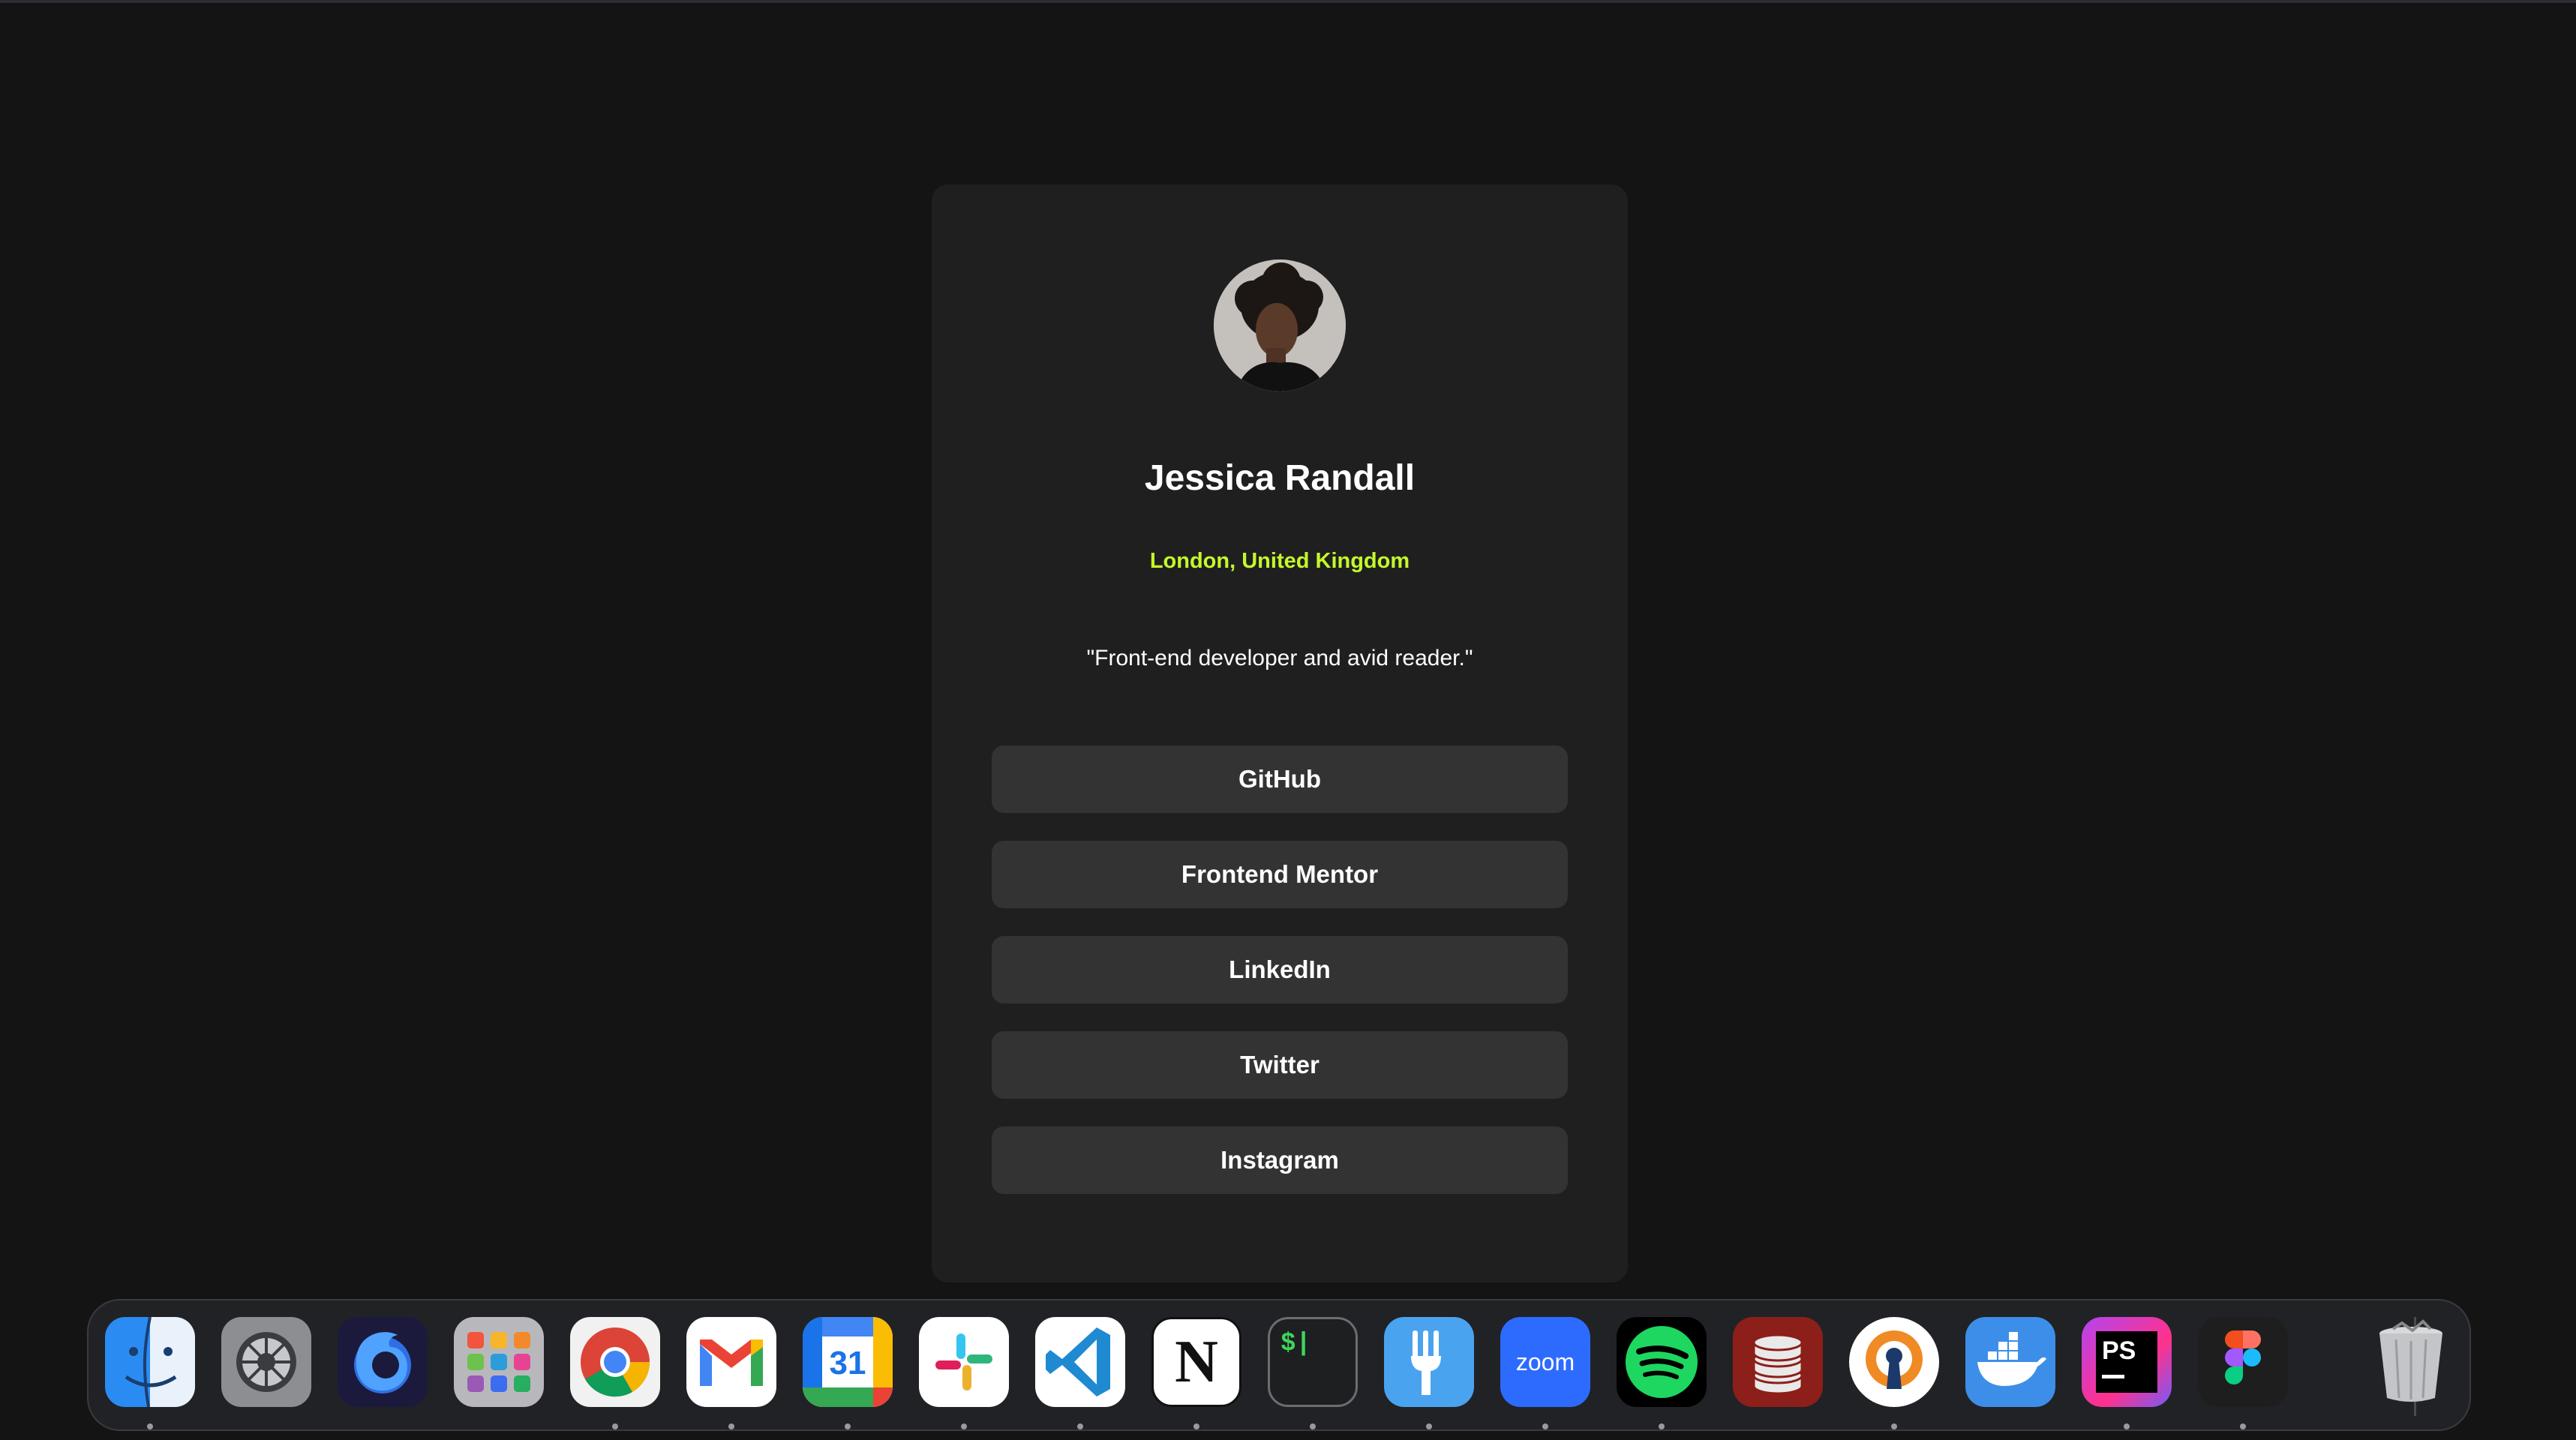 The image size is (2576, 1440). I want to click on profile-name: Jessica Randall, so click(1280, 478).